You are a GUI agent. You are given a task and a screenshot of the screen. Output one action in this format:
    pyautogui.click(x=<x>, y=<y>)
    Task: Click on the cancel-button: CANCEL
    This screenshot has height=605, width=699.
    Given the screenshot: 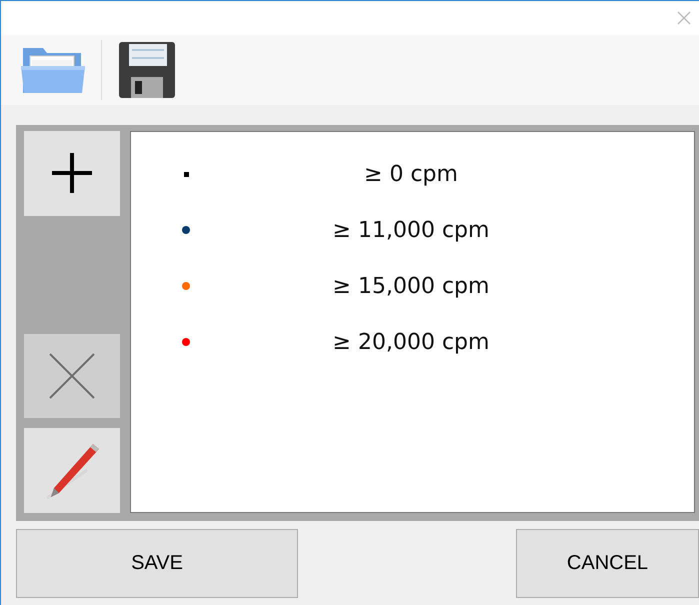 What is the action you would take?
    pyautogui.click(x=607, y=563)
    